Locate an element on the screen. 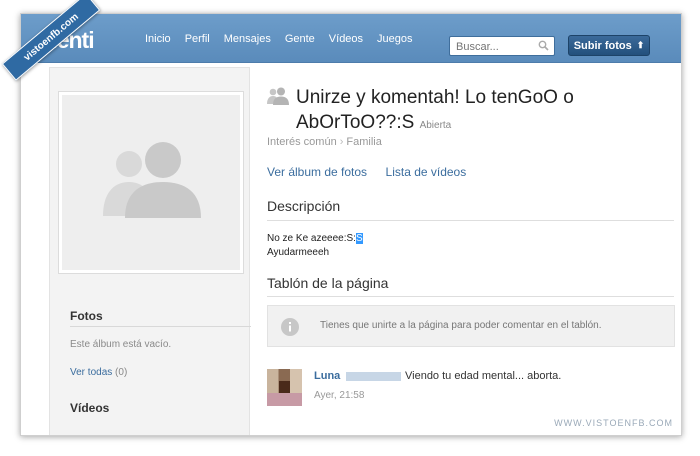 This screenshot has width=700, height=456. category-label: Interés común is located at coordinates (302, 142).